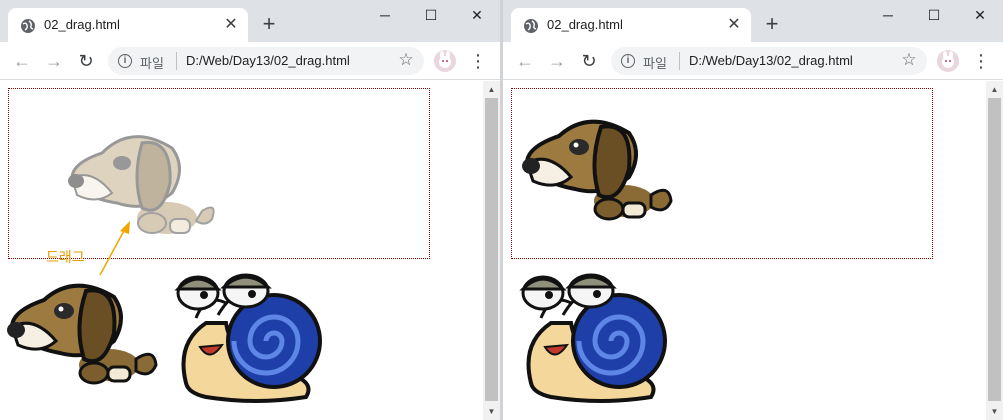 This screenshot has height=420, width=1003. What do you see at coordinates (114, 248) in the screenshot?
I see `drag-arrow-icon` at bounding box center [114, 248].